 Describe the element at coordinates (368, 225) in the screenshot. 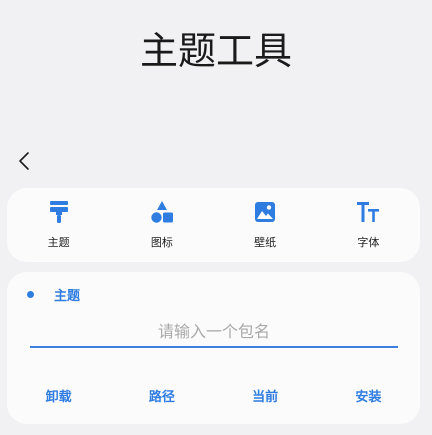

I see `tab-font: 字体` at that location.